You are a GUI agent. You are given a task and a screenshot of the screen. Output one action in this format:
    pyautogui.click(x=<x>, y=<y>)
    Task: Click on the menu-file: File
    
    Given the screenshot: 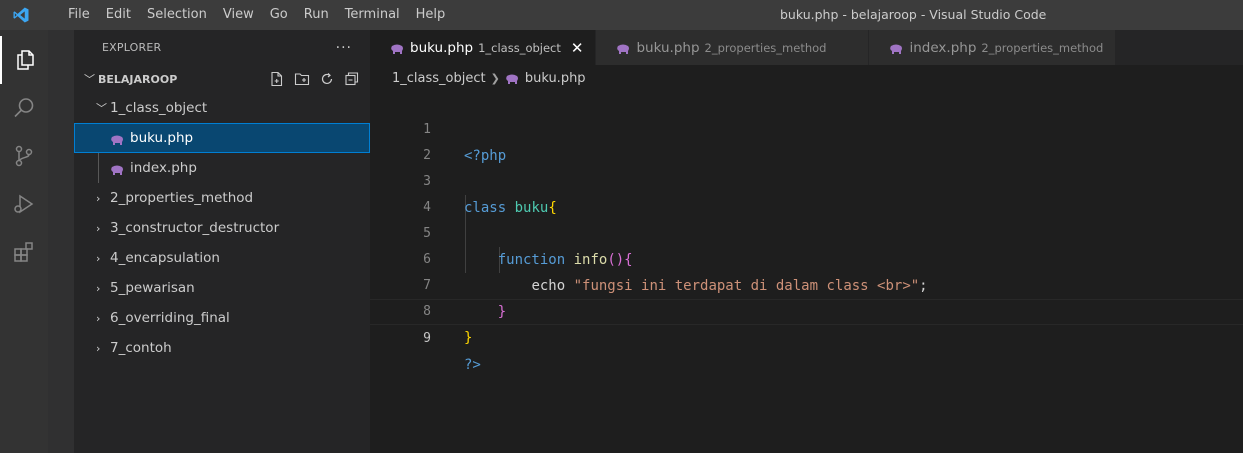 What is the action you would take?
    pyautogui.click(x=79, y=15)
    